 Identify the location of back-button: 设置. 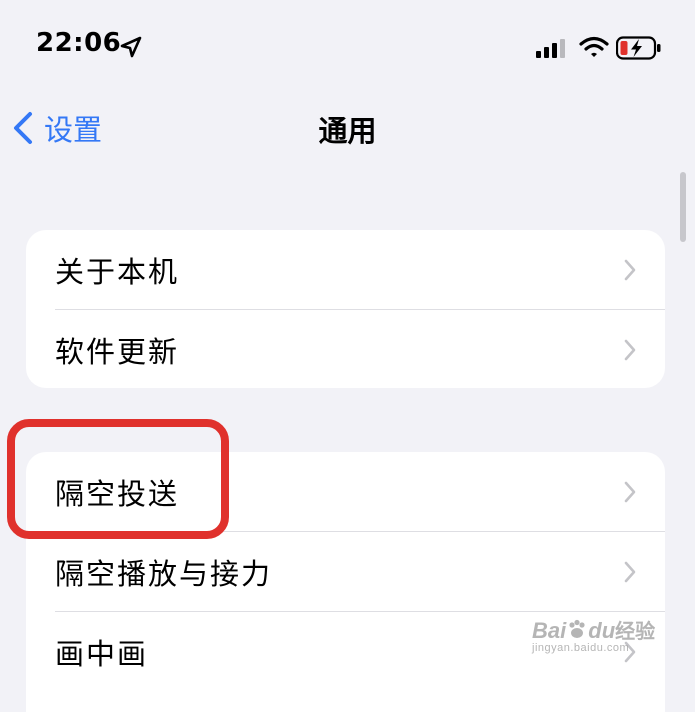
(57, 128).